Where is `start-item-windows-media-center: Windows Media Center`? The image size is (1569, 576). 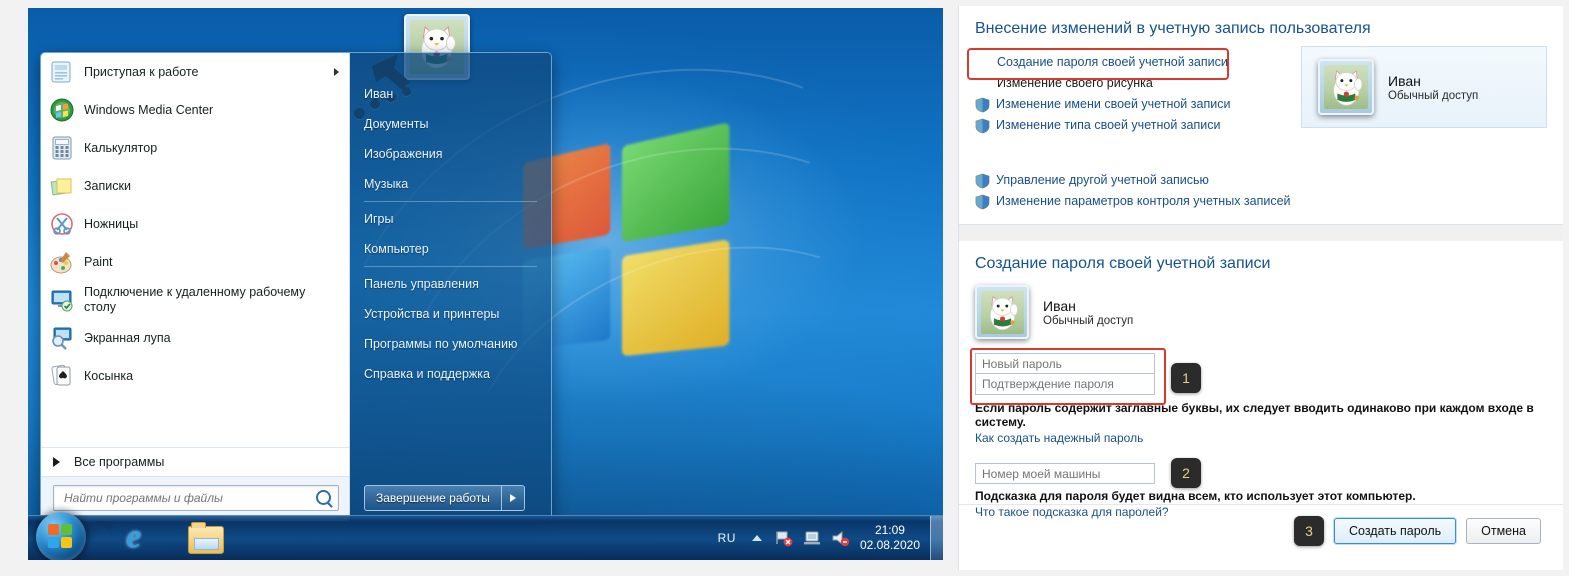 start-item-windows-media-center: Windows Media Center is located at coordinates (195, 110).